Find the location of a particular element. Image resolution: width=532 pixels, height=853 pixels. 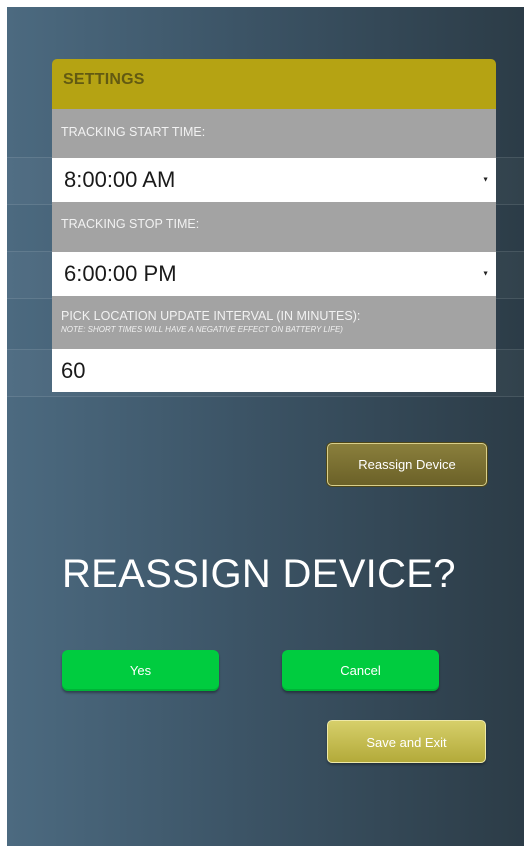

interval-value: 60 is located at coordinates (73, 370).